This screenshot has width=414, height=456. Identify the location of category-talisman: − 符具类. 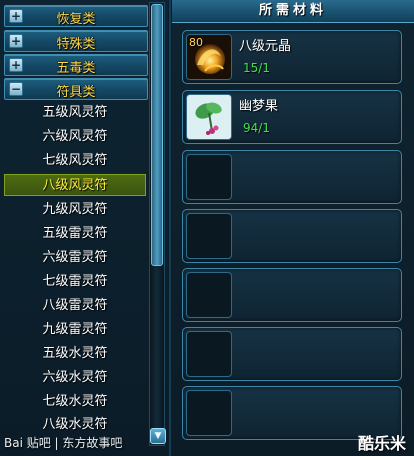
(76, 89).